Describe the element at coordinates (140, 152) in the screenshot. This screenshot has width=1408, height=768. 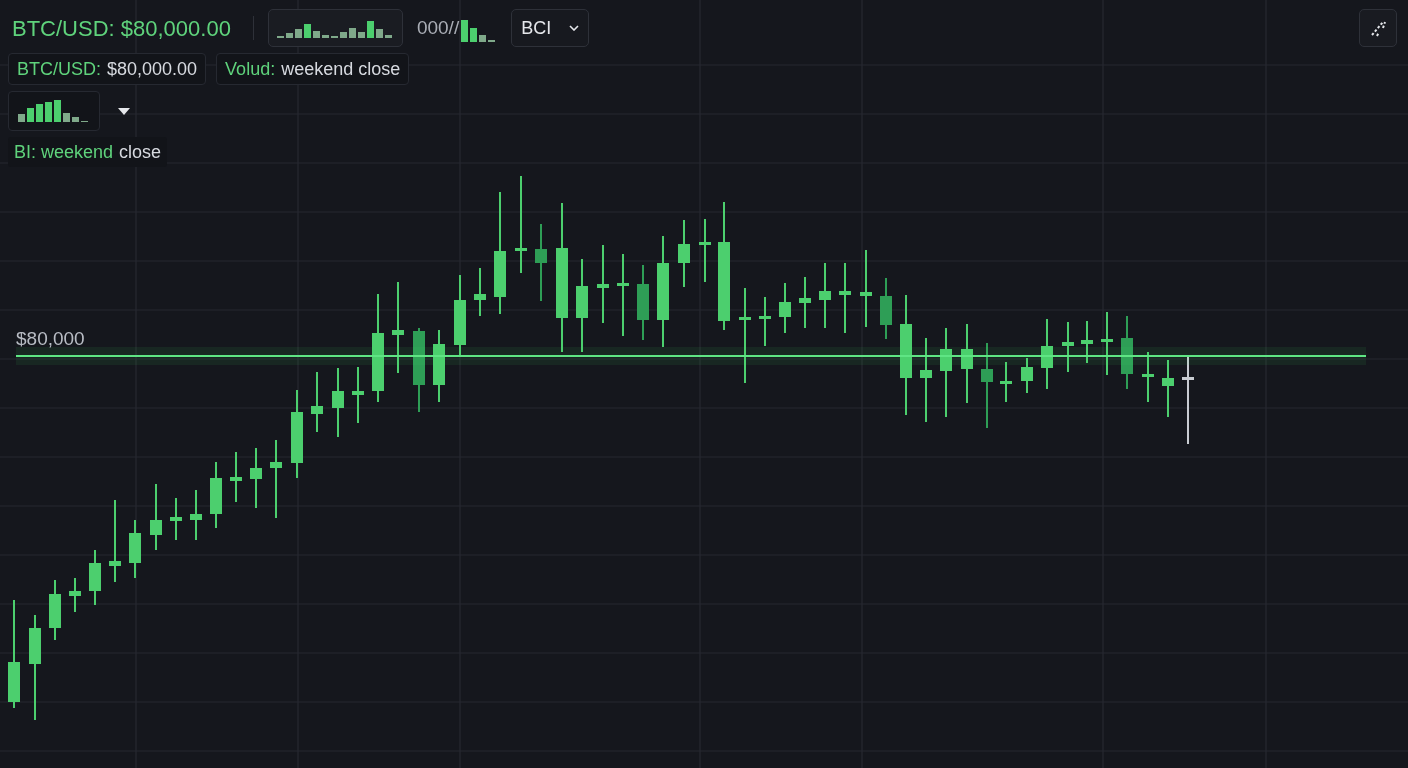
I see `note-text: close` at that location.